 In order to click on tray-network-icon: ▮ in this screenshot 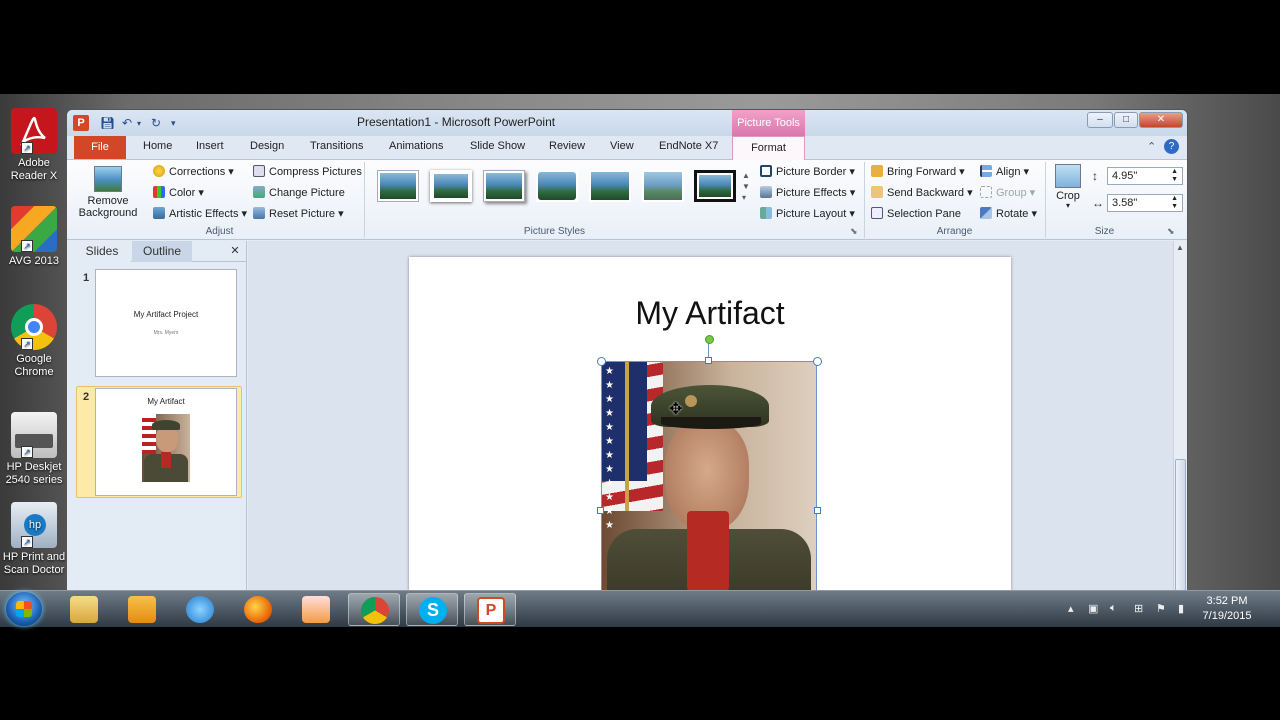, I will do `click(1181, 608)`.